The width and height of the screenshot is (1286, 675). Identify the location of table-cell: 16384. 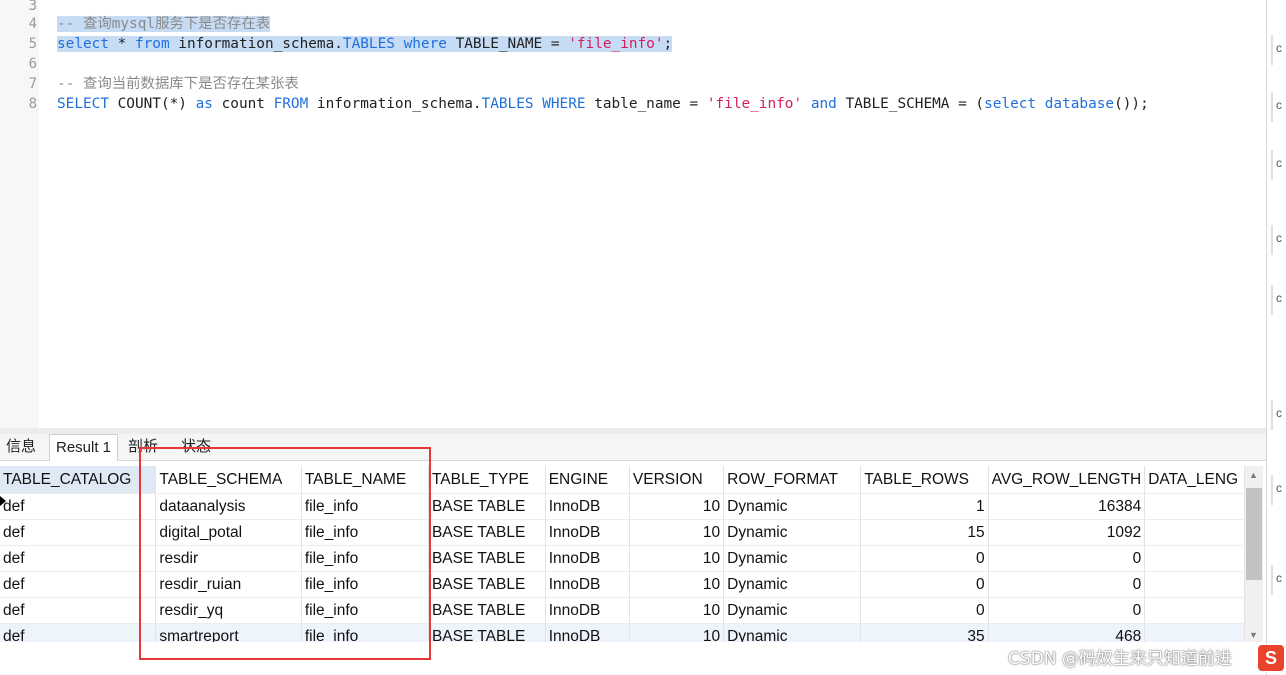
(1067, 506).